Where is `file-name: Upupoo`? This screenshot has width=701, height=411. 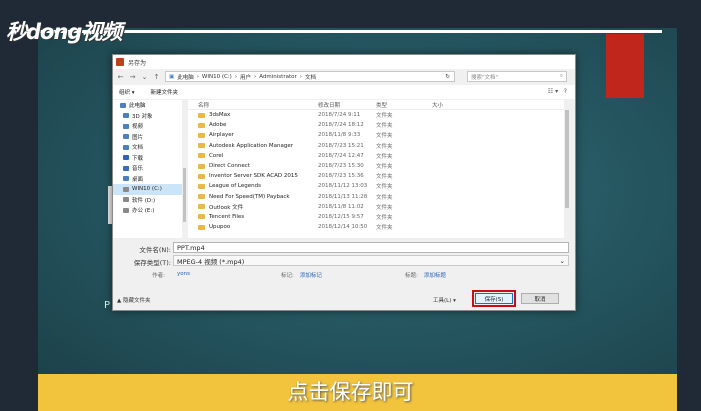 file-name: Upupoo is located at coordinates (220, 227).